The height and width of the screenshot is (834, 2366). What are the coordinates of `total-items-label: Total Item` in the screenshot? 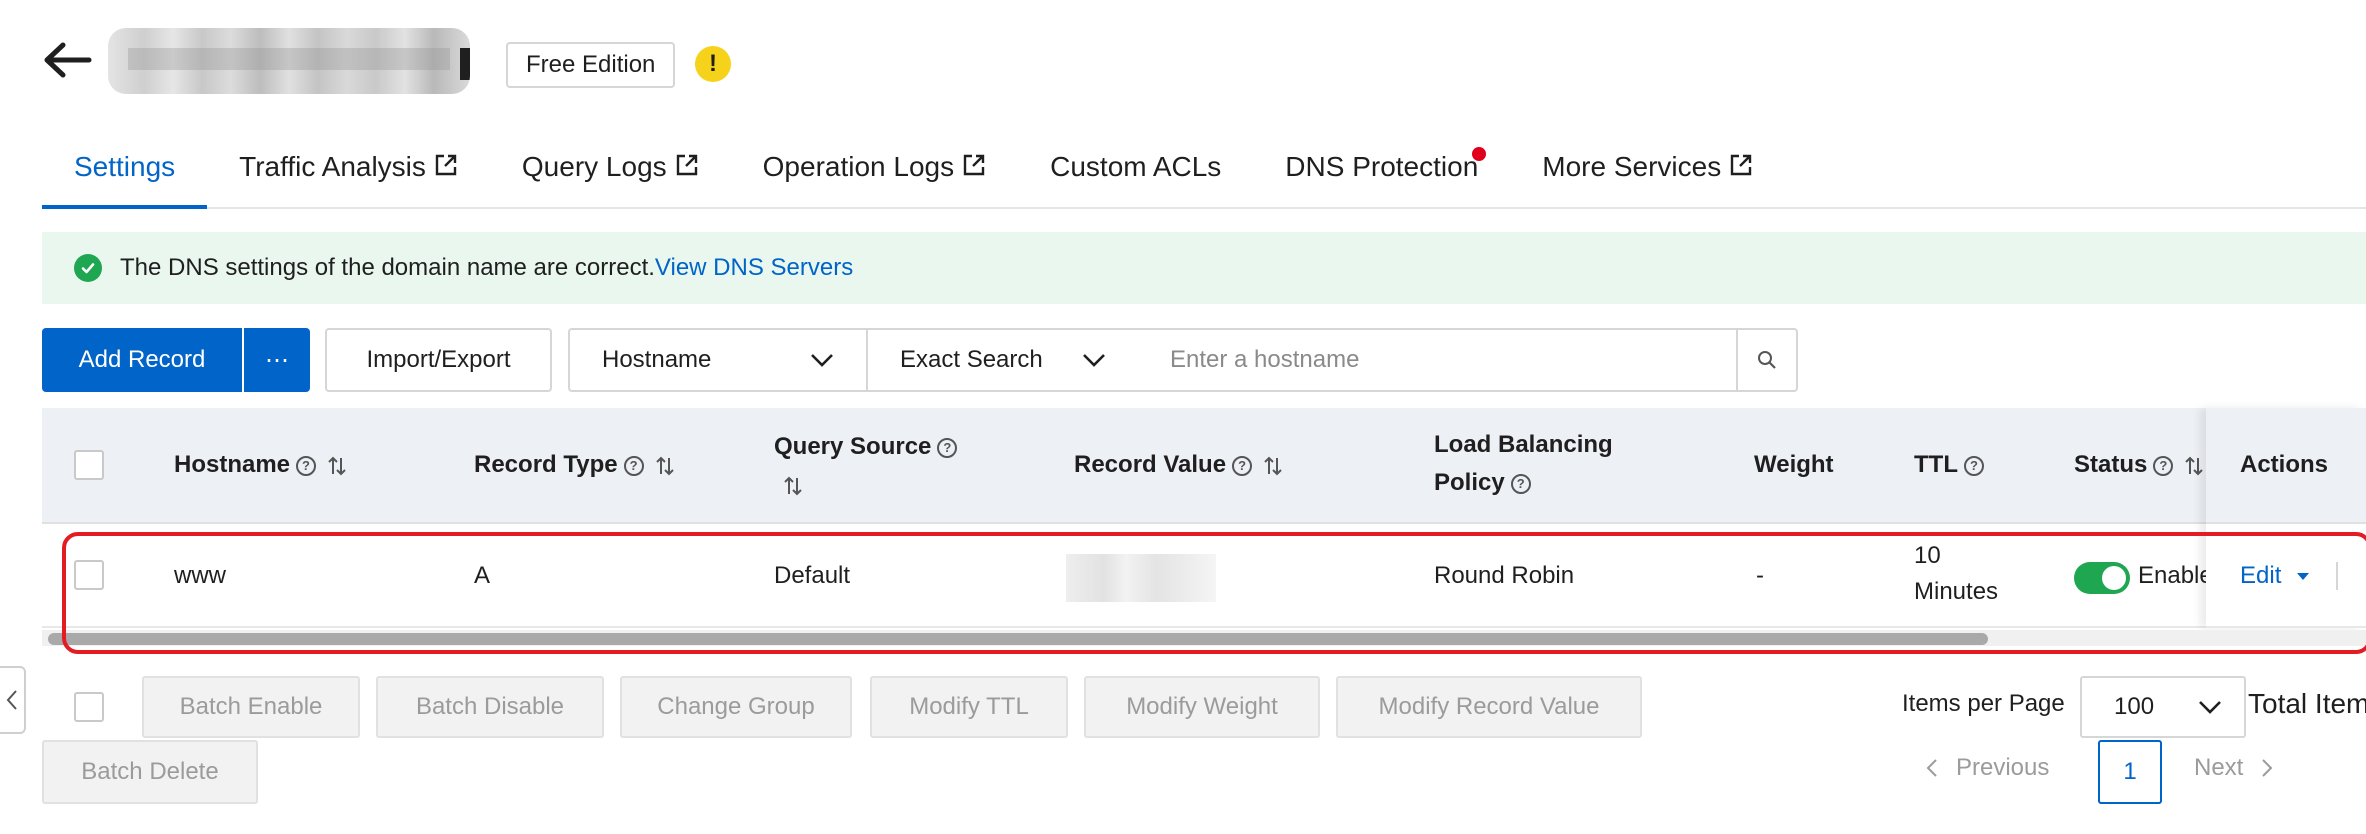 It's located at (2307, 703).